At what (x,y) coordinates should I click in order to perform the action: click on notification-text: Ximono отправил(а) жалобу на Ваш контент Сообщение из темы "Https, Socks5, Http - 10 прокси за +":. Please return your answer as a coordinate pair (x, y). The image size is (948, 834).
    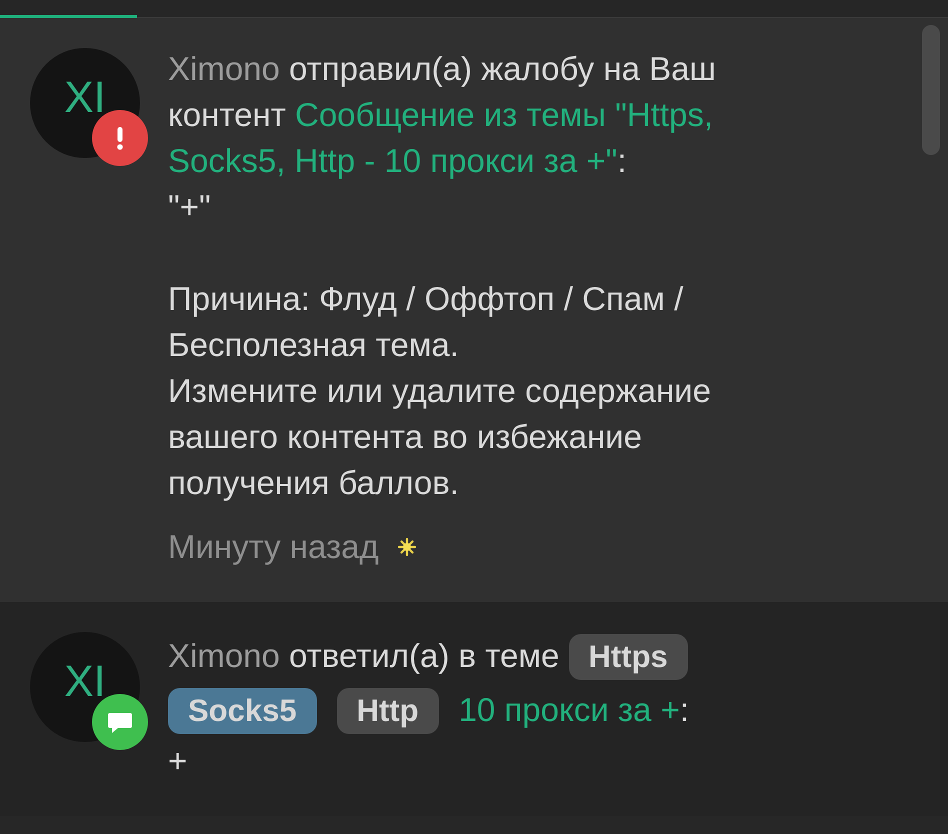
    Looking at the image, I should click on (442, 115).